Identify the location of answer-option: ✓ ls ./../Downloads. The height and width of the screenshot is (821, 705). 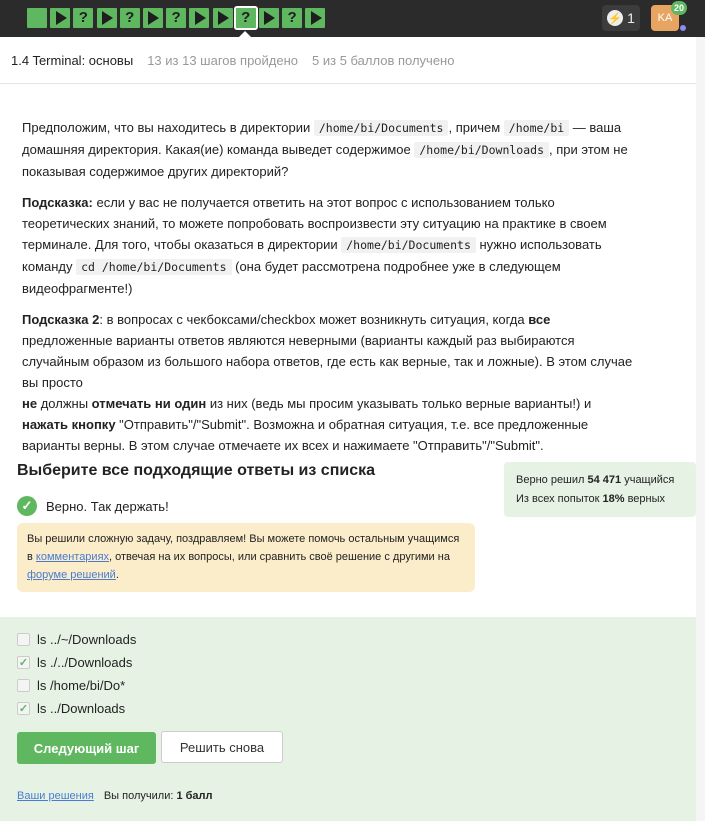
(74, 662).